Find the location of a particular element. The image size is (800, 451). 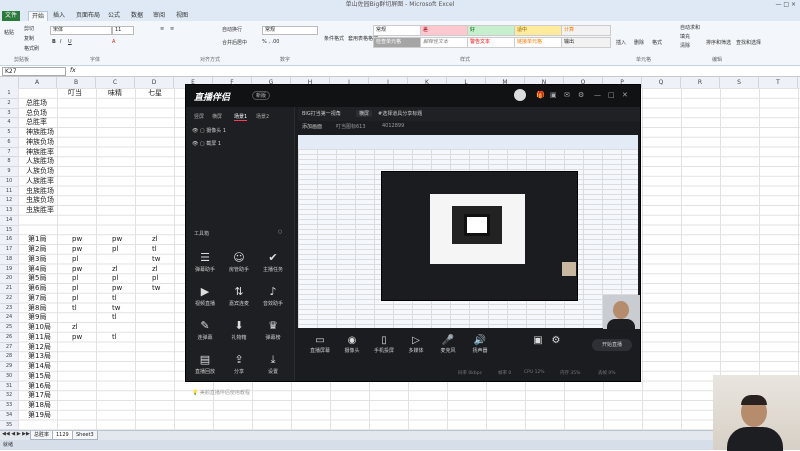

font-name-select: 宋体 is located at coordinates (81, 30).